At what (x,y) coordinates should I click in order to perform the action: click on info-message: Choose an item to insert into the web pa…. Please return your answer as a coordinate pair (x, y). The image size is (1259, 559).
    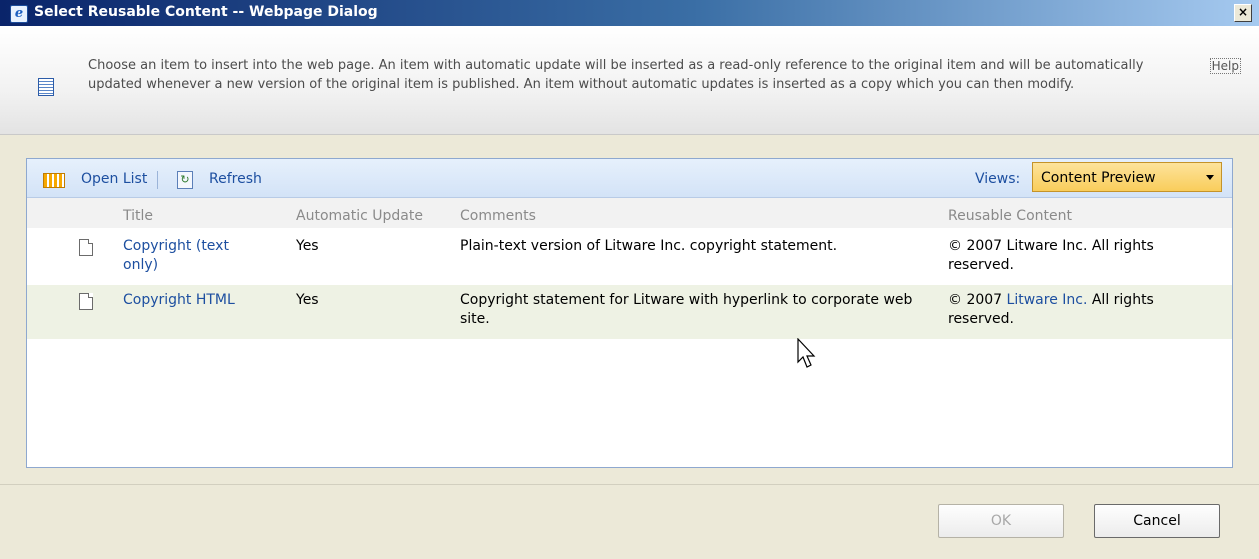
    Looking at the image, I should click on (616, 75).